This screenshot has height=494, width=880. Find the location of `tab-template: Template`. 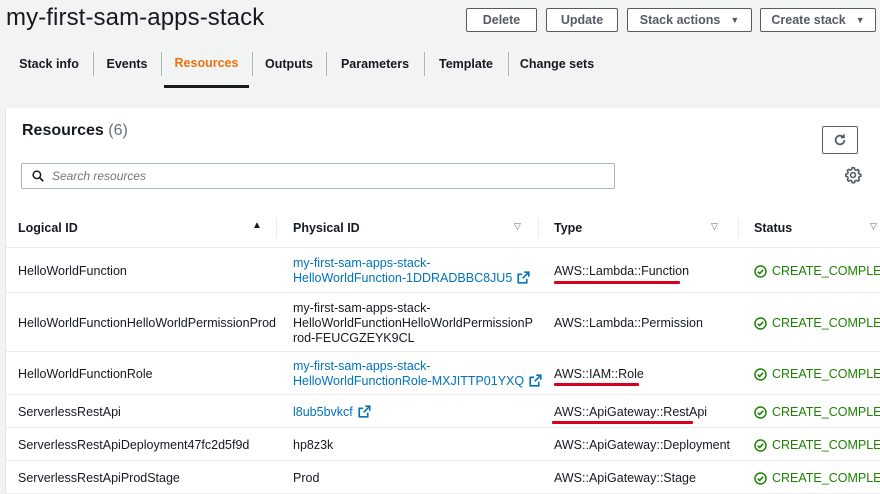

tab-template: Template is located at coordinates (466, 64).